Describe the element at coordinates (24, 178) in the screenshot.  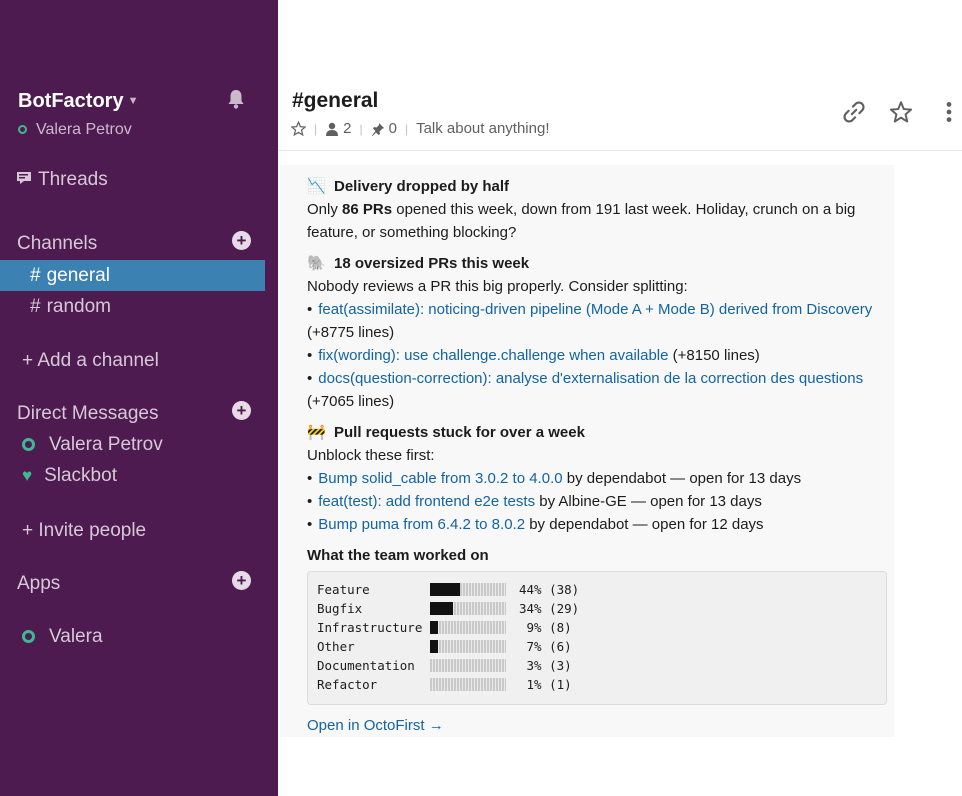
I see `threads-icon` at that location.